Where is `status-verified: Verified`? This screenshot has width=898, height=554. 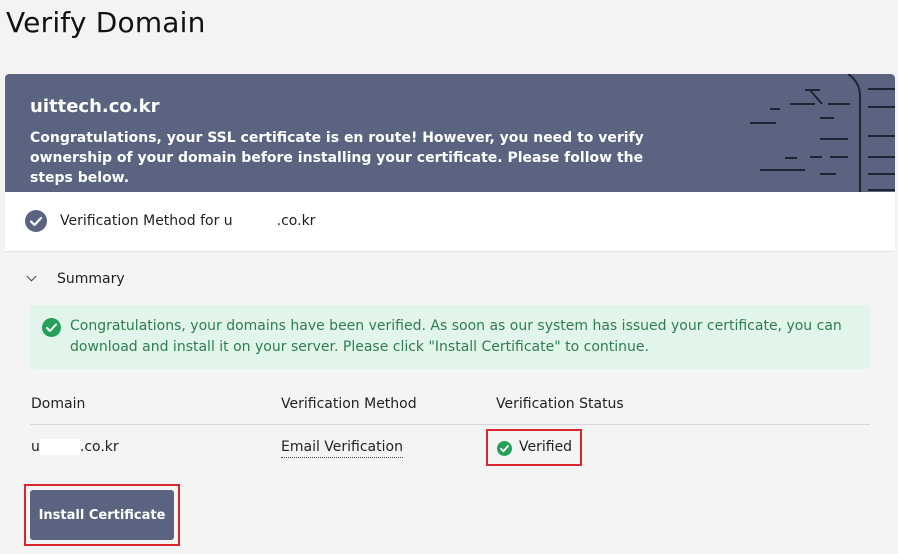
status-verified: Verified is located at coordinates (546, 447).